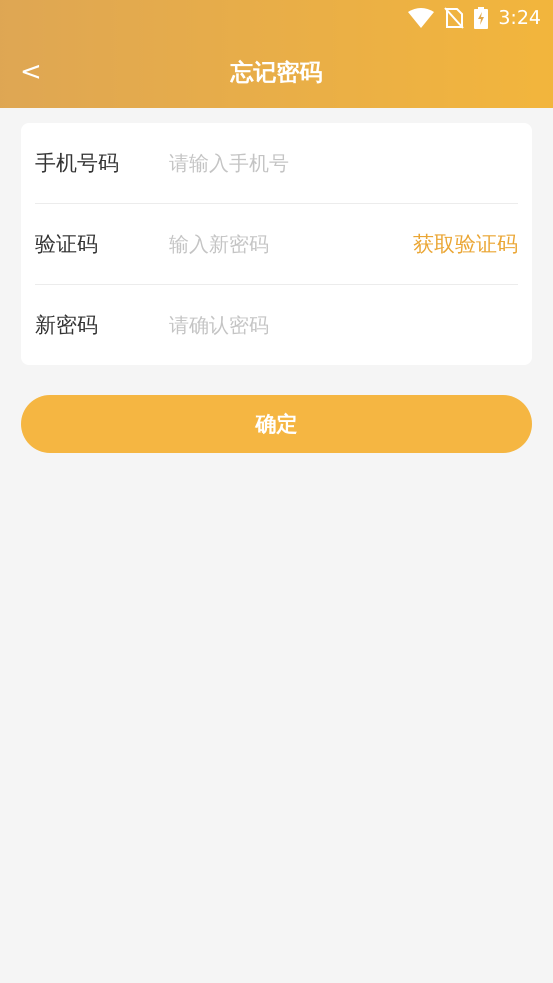 The image size is (553, 983). What do you see at coordinates (77, 163) in the screenshot?
I see `field-label: 手机号码` at bounding box center [77, 163].